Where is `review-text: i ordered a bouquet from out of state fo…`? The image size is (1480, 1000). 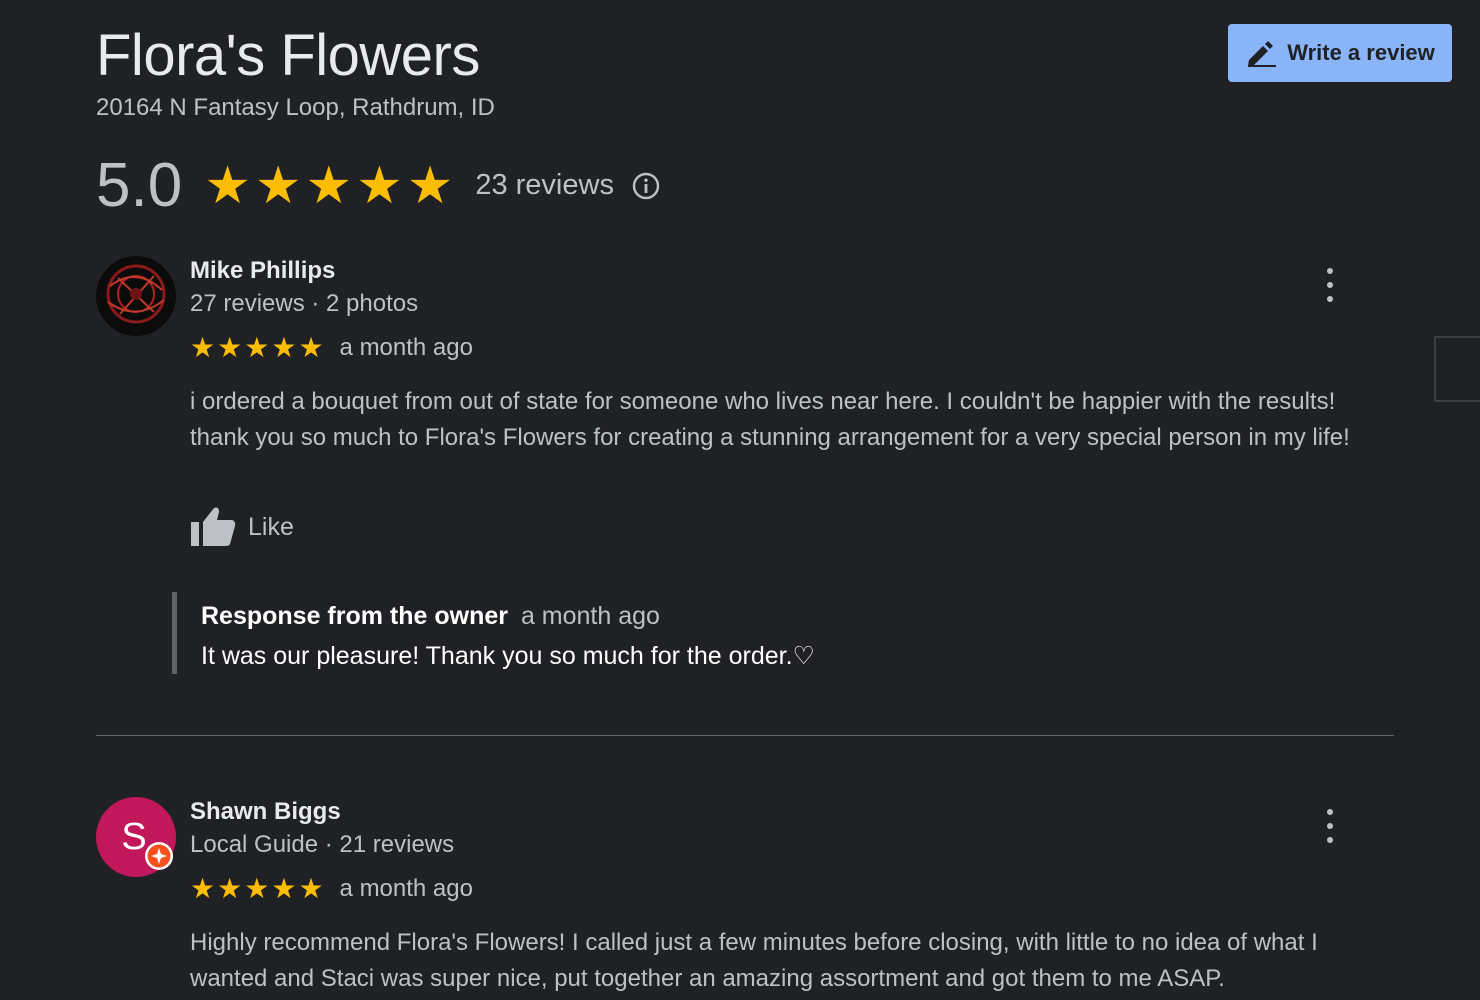 review-text: i ordered a bouquet from out of state fo… is located at coordinates (770, 419).